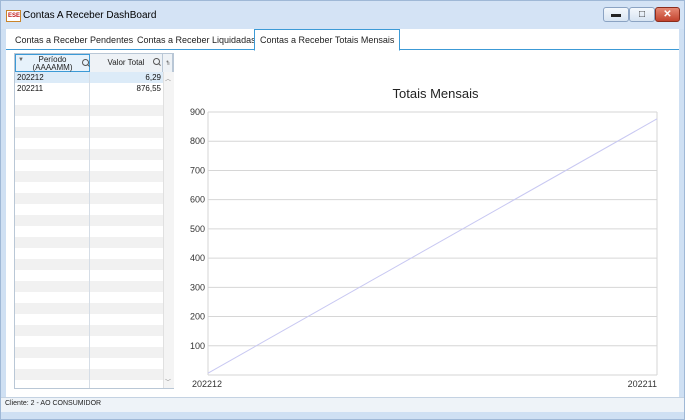  I want to click on status-bar: Cliente: 2 - AO CONSUMIDOR, so click(342, 404).